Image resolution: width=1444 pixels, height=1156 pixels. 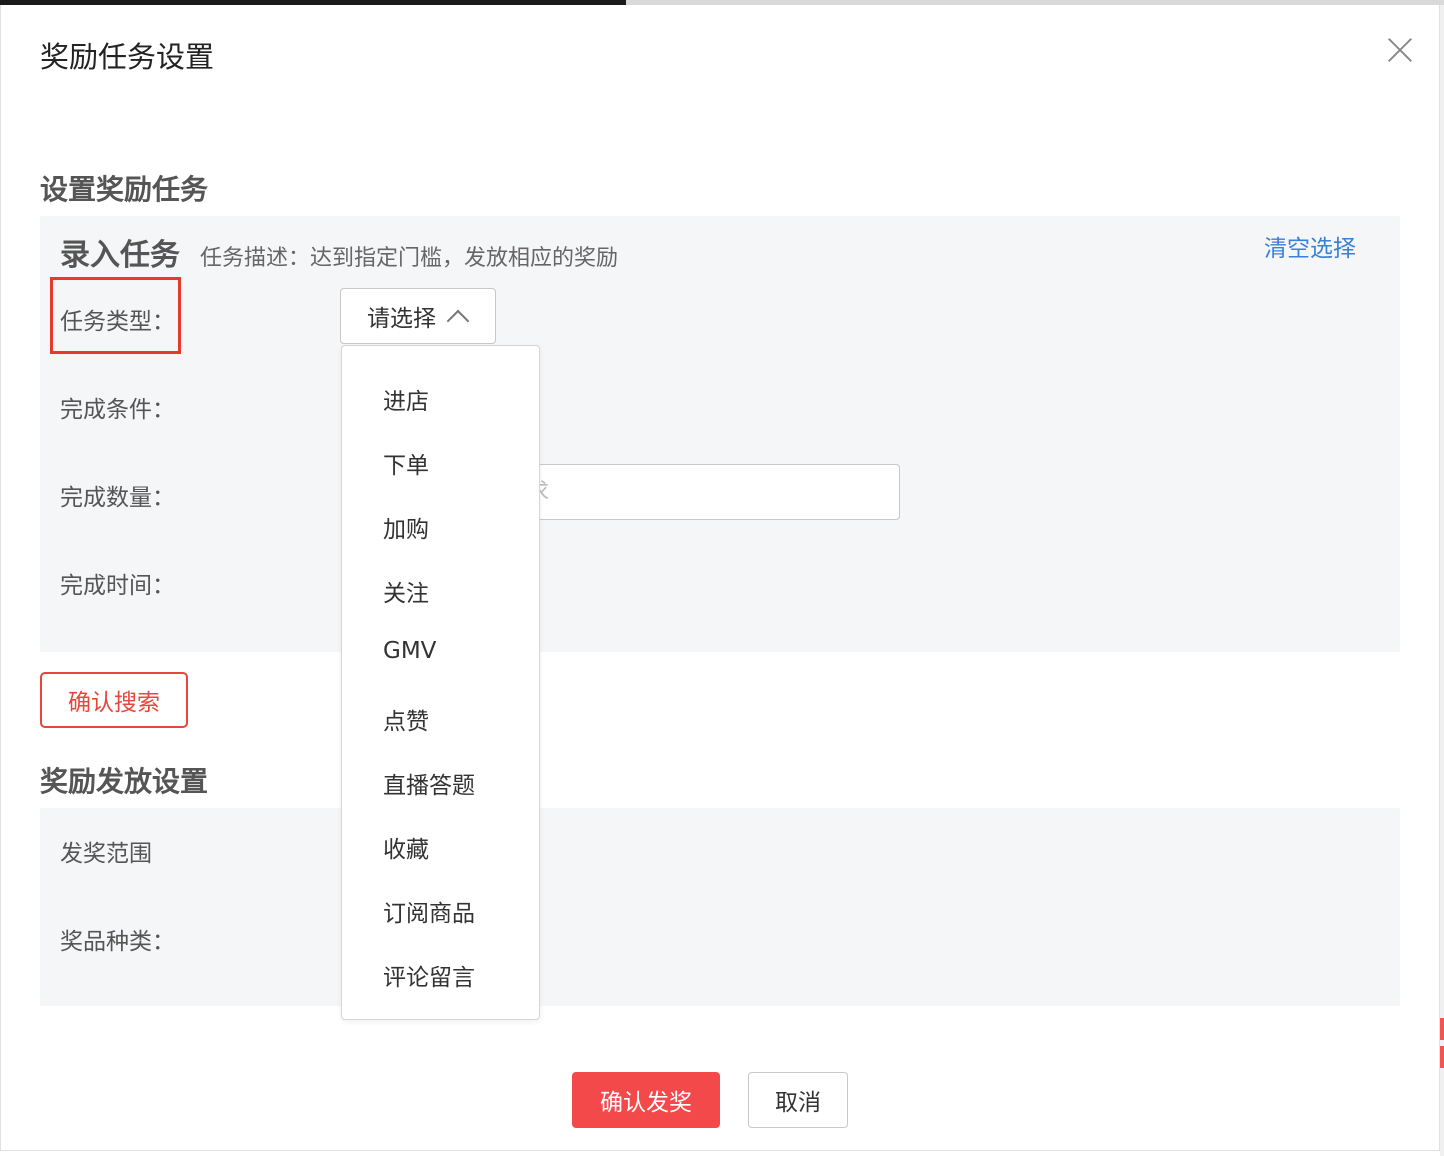 I want to click on dropdown-option: 订阅商品, so click(x=429, y=911).